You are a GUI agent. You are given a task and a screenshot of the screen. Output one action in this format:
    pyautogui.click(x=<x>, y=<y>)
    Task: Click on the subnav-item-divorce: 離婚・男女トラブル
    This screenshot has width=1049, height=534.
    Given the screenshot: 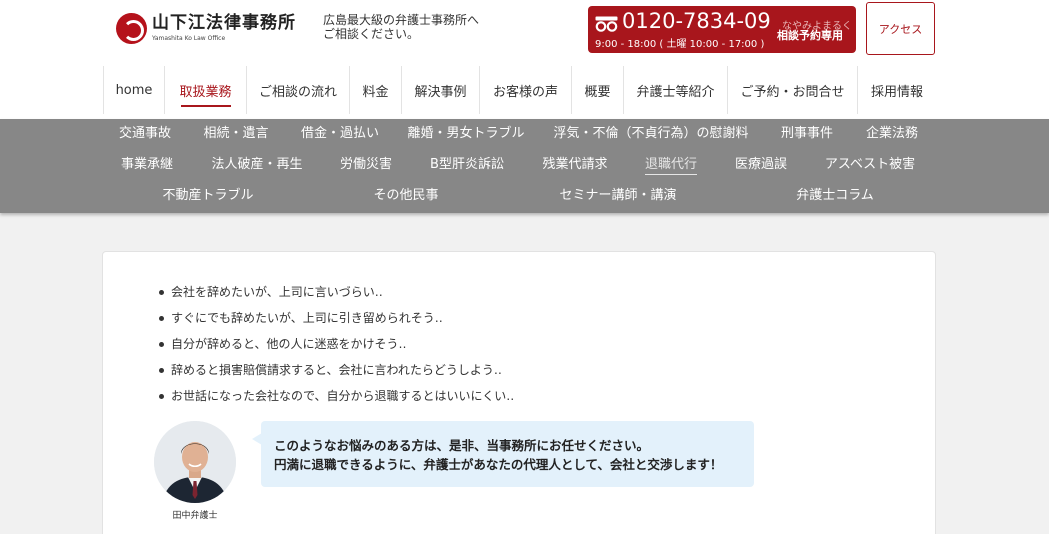 What is the action you would take?
    pyautogui.click(x=465, y=134)
    